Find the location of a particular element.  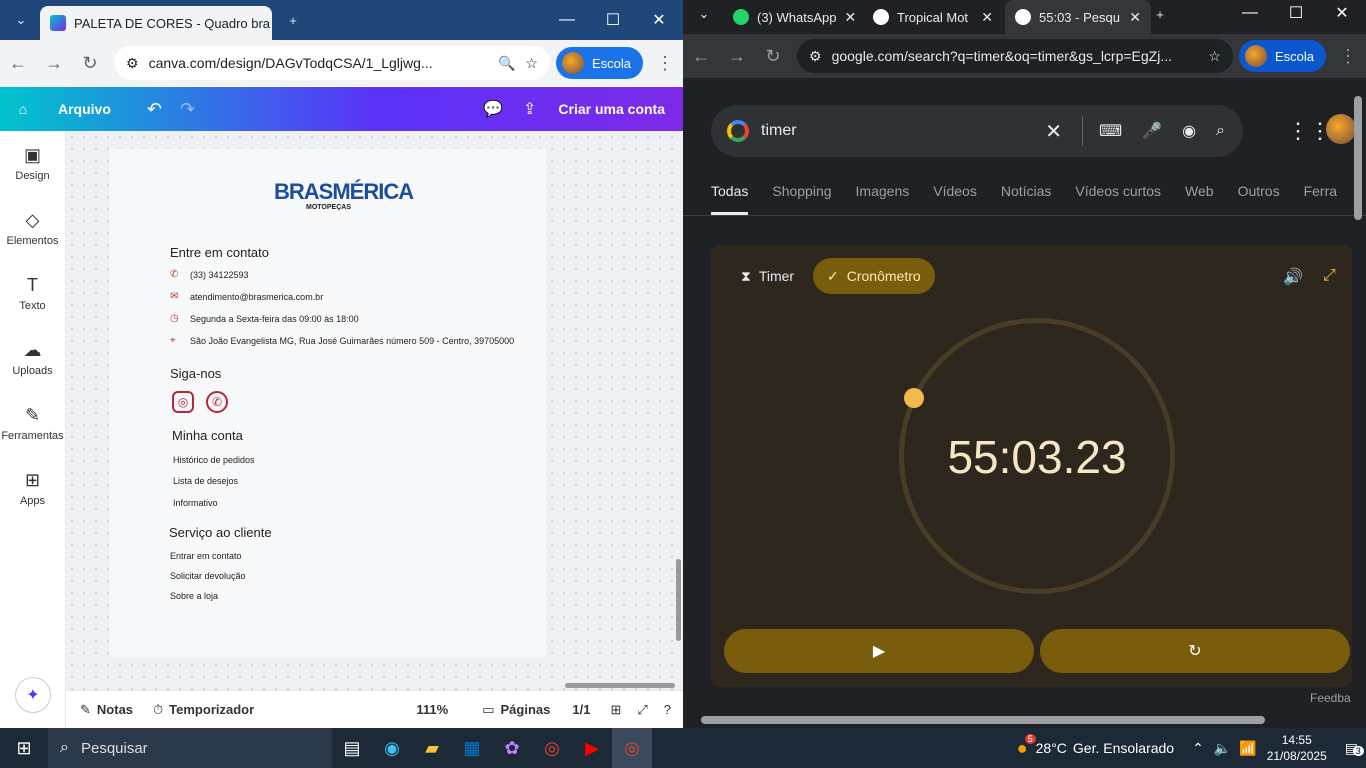

chevron-up-icon: ⌃ is located at coordinates (1198, 748).